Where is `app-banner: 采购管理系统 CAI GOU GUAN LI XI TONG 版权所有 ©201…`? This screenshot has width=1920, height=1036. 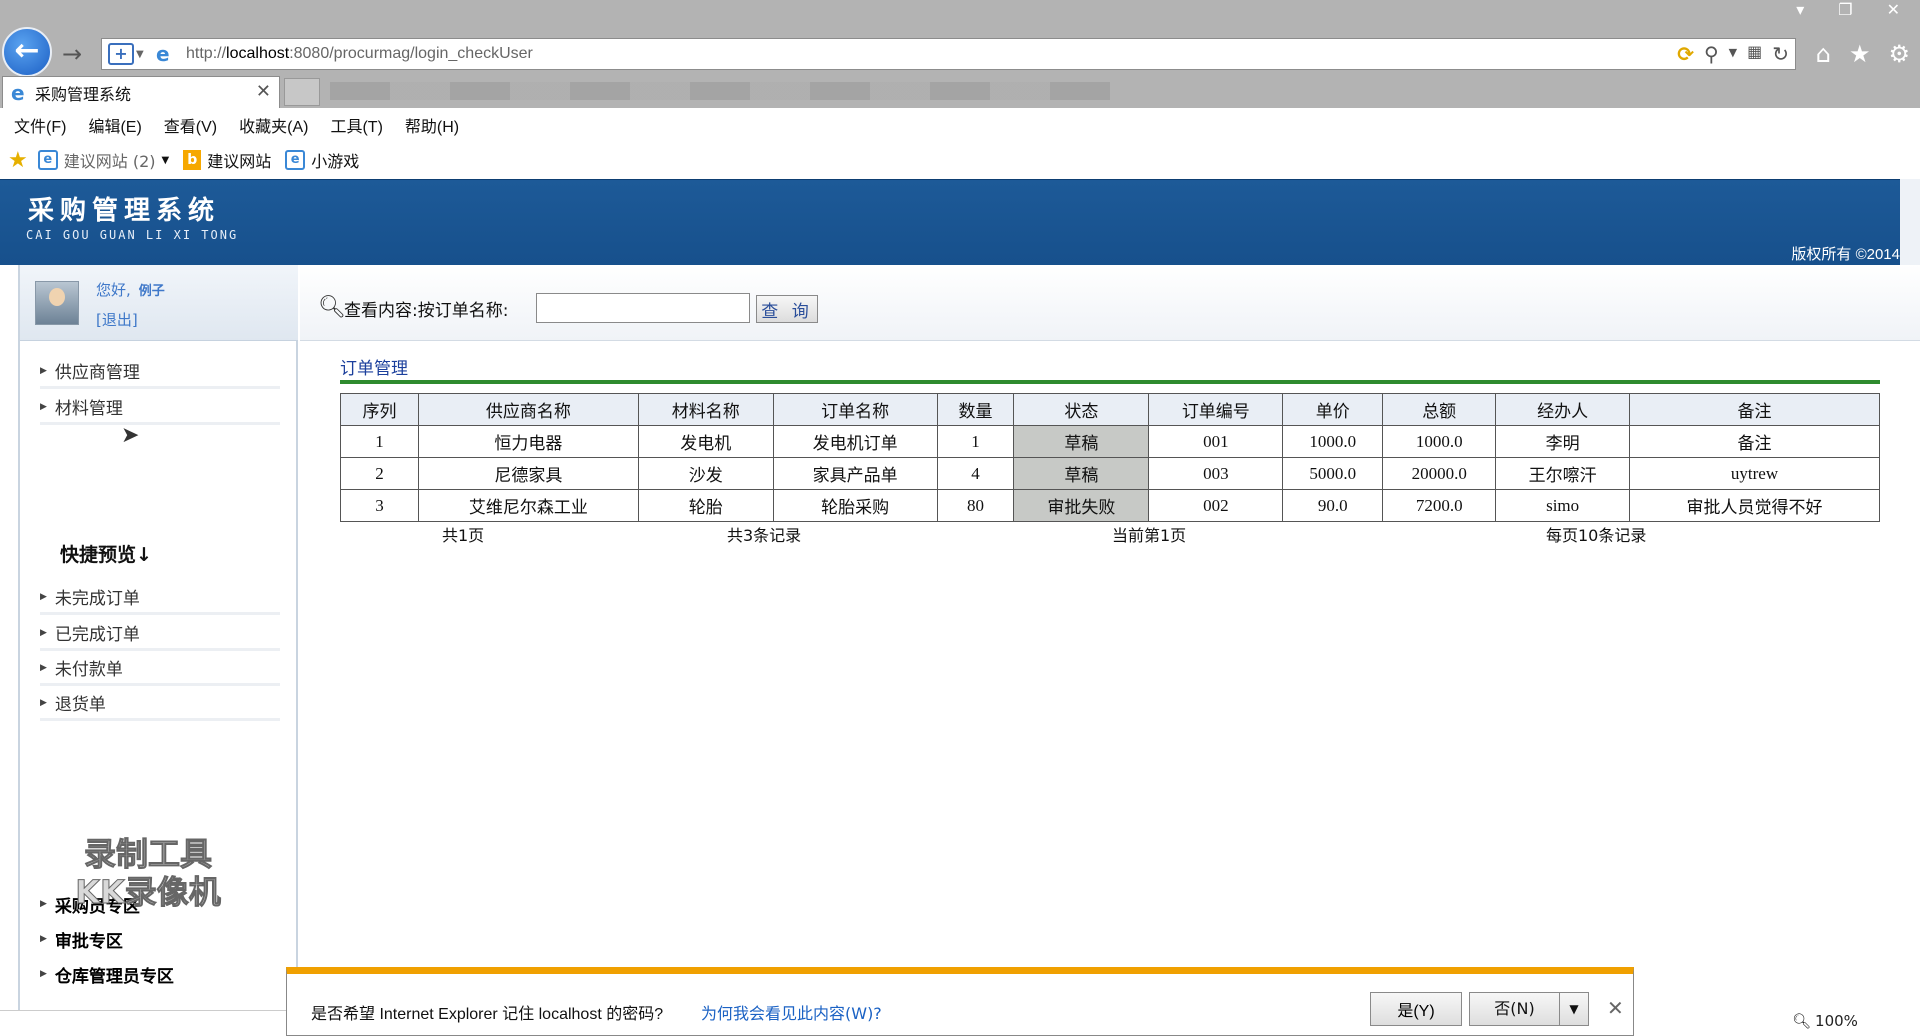 app-banner: 采购管理系统 CAI GOU GUAN LI XI TONG 版权所有 ©201… is located at coordinates (950, 222).